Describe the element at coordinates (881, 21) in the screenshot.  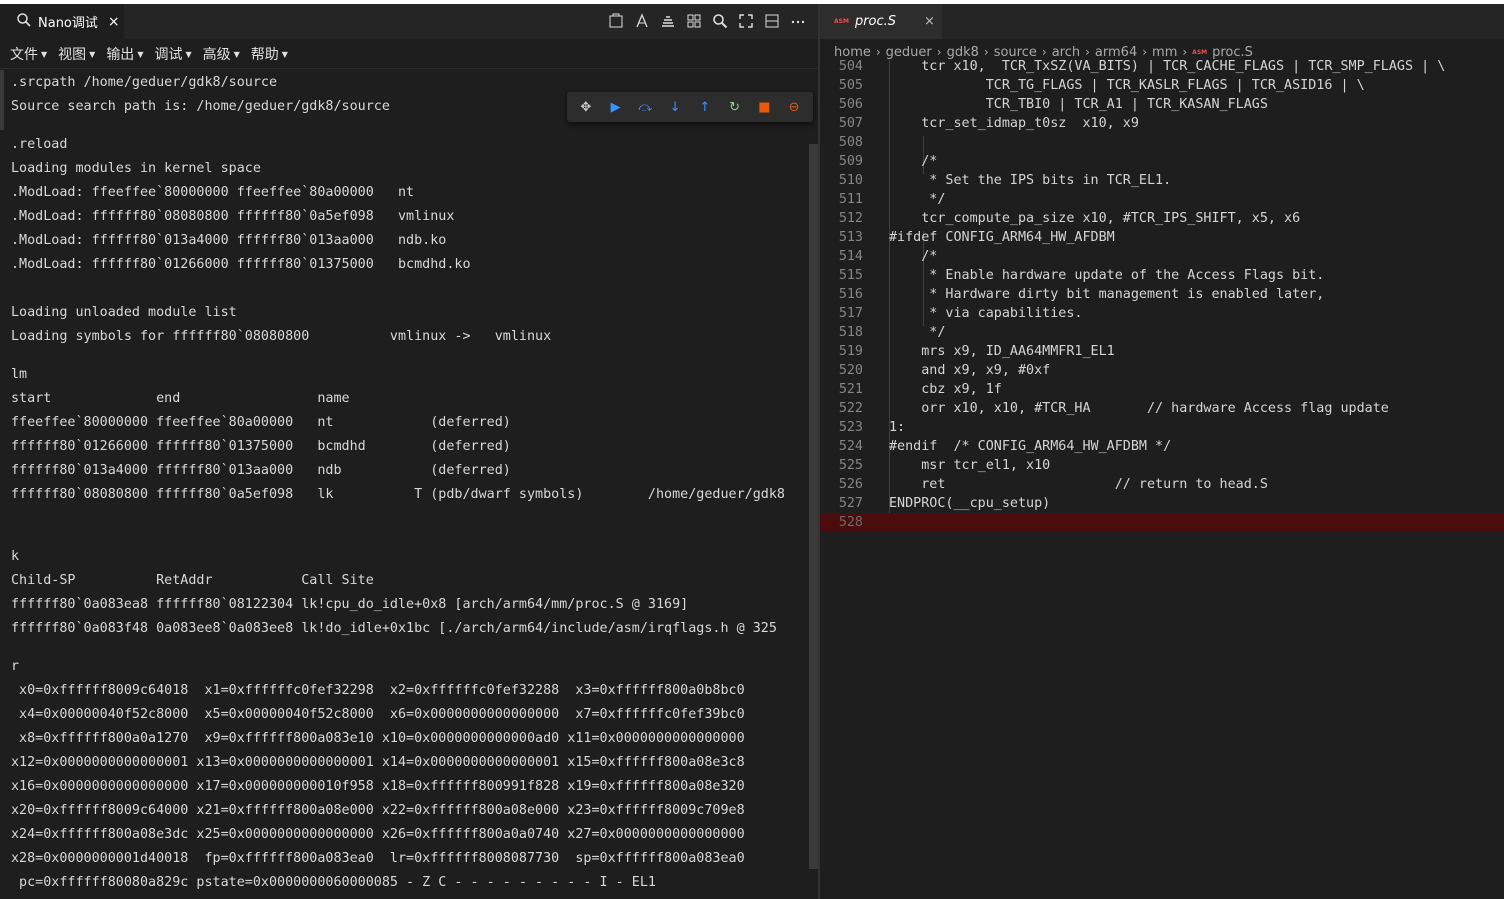
I see `tab-proc-s: ASM proc.S ×` at that location.